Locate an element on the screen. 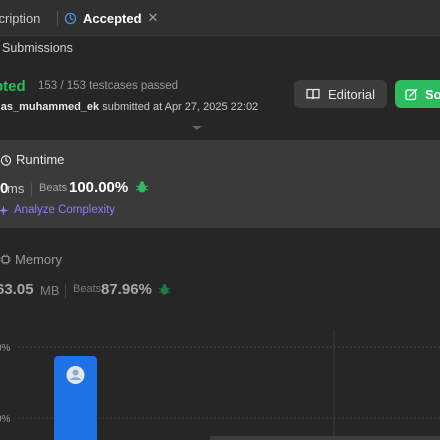  solution-button: So is located at coordinates (417, 94).